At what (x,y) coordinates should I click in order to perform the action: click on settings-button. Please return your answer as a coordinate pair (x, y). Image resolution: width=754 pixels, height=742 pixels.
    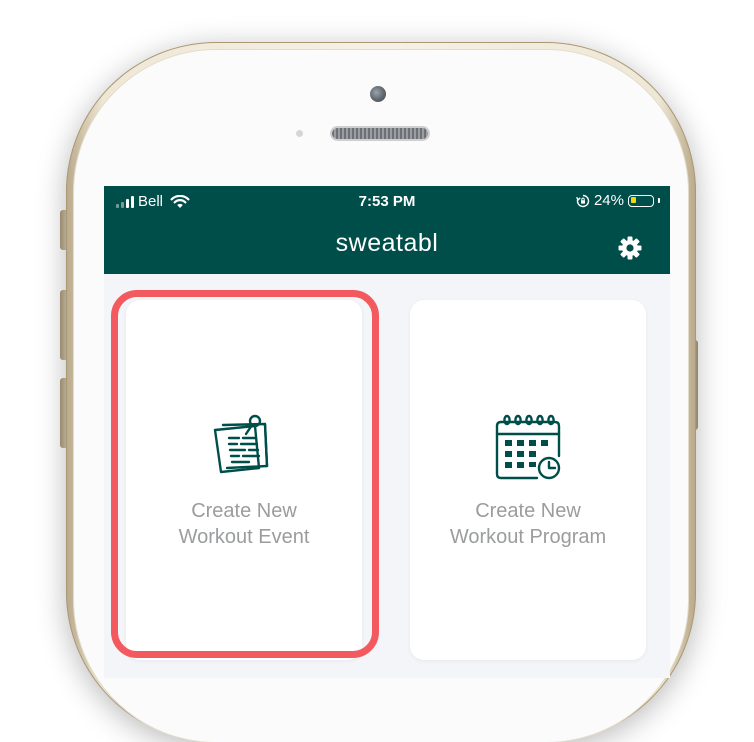
    Looking at the image, I should click on (630, 248).